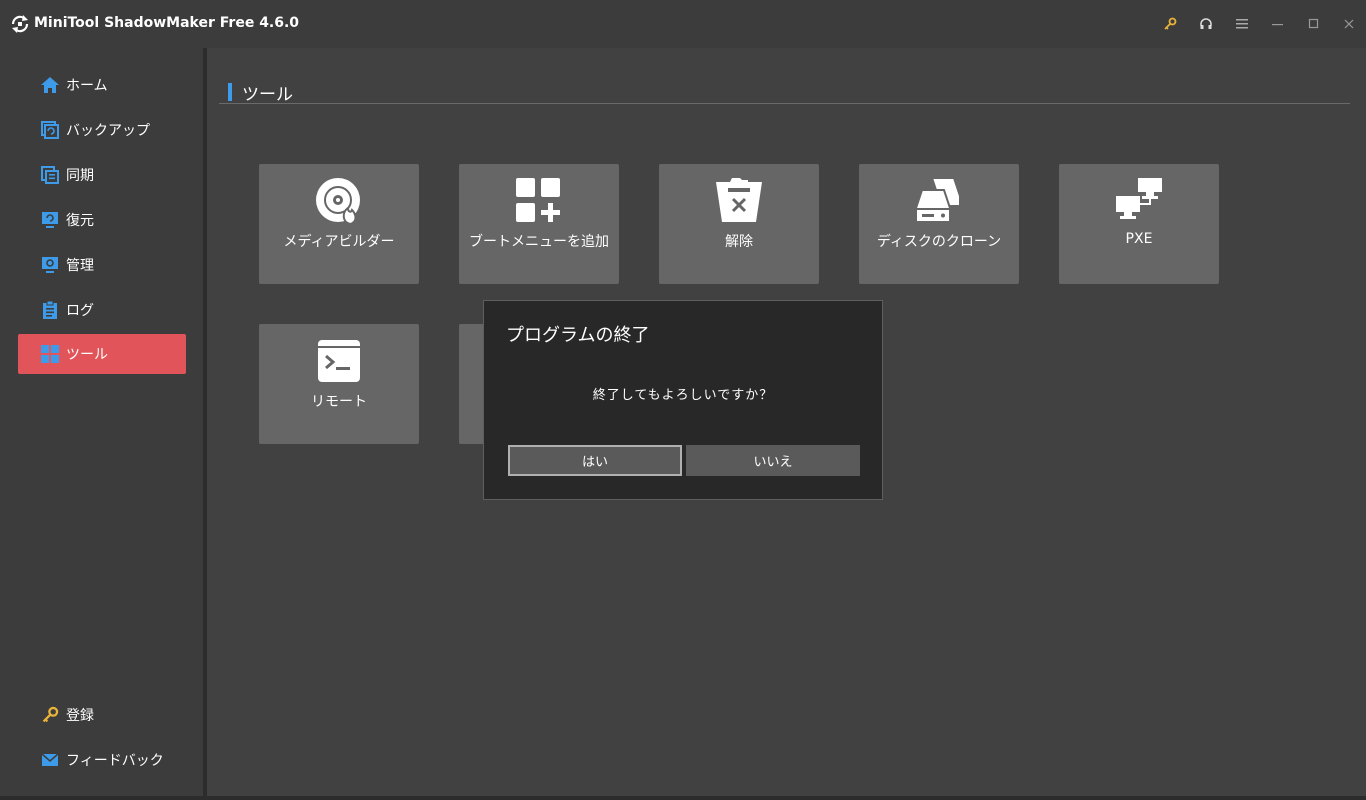 This screenshot has width=1366, height=800. Describe the element at coordinates (87, 86) in the screenshot. I see `sidebar-item-label: ホーム` at that location.